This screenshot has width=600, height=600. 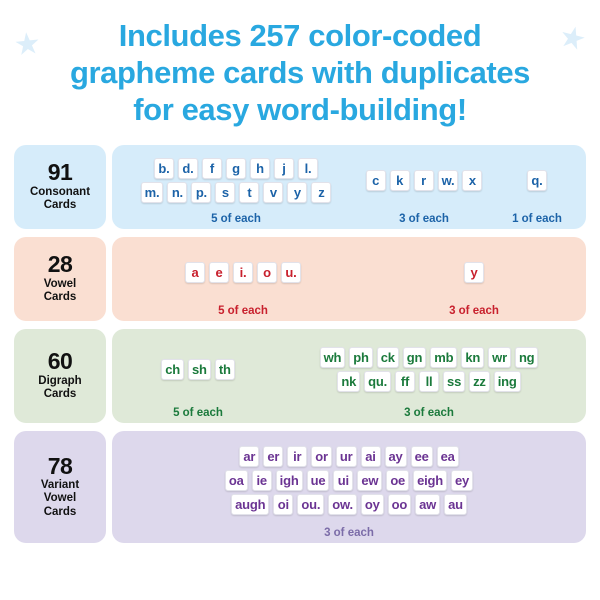 I want to click on letter-card: w., so click(x=448, y=180).